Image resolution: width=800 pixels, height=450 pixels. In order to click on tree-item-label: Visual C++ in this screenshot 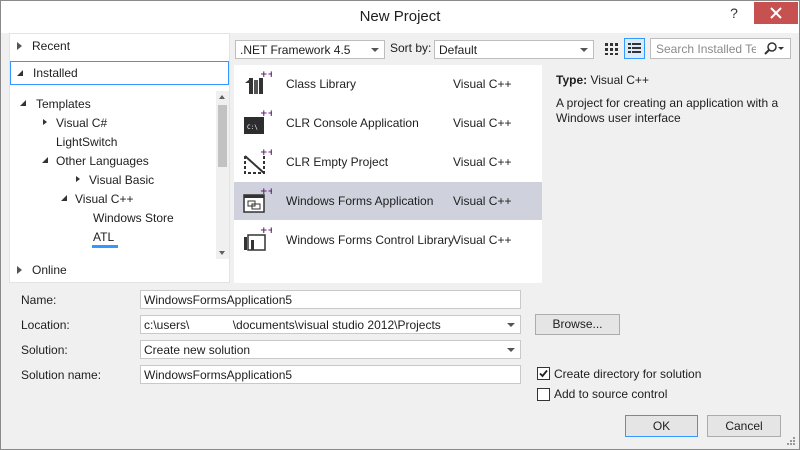, I will do `click(104, 199)`.